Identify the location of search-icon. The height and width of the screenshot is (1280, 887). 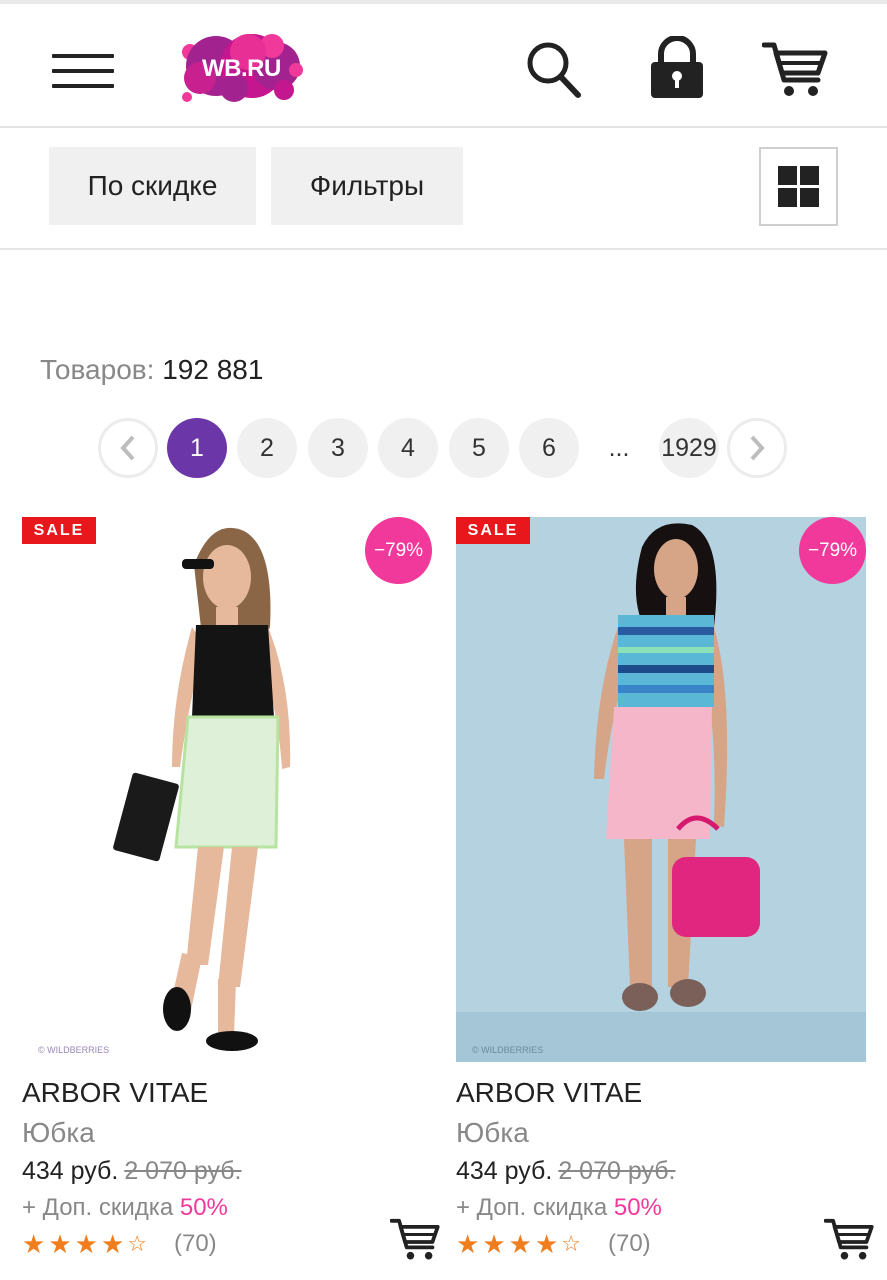
(554, 70).